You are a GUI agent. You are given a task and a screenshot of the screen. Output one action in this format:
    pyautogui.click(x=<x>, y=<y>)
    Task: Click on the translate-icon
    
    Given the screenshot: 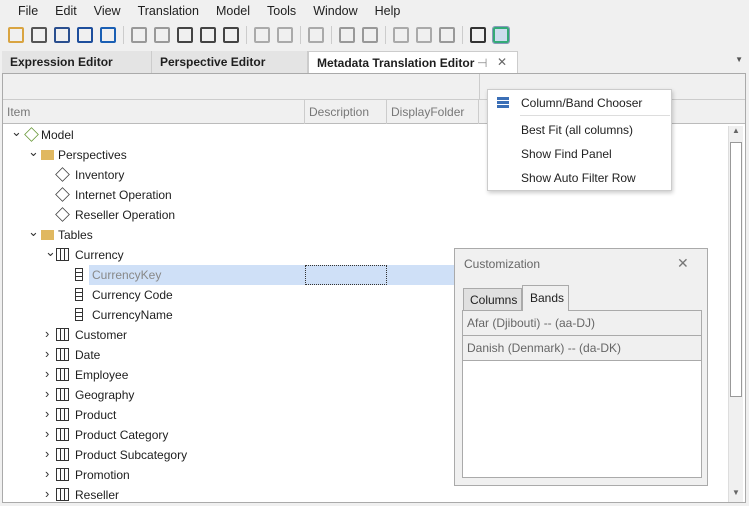 What is the action you would take?
    pyautogui.click(x=478, y=35)
    